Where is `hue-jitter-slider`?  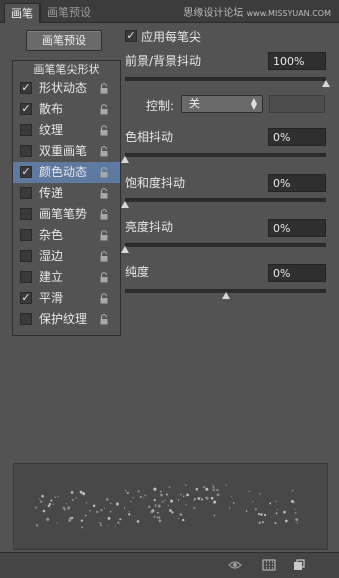
hue-jitter-slider is located at coordinates (225, 155).